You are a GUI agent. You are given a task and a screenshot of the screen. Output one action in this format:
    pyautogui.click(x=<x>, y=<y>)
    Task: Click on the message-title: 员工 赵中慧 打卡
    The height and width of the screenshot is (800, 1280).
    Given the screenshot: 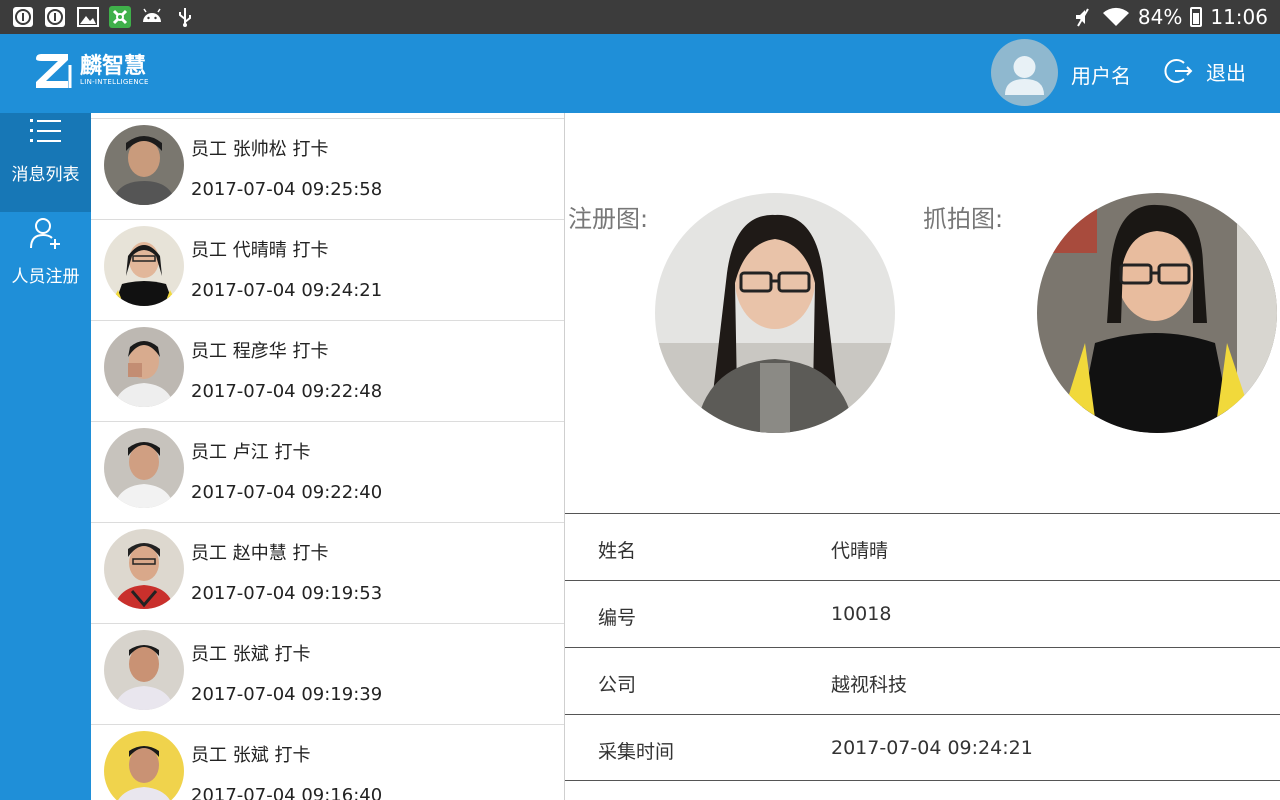 What is the action you would take?
    pyautogui.click(x=260, y=553)
    